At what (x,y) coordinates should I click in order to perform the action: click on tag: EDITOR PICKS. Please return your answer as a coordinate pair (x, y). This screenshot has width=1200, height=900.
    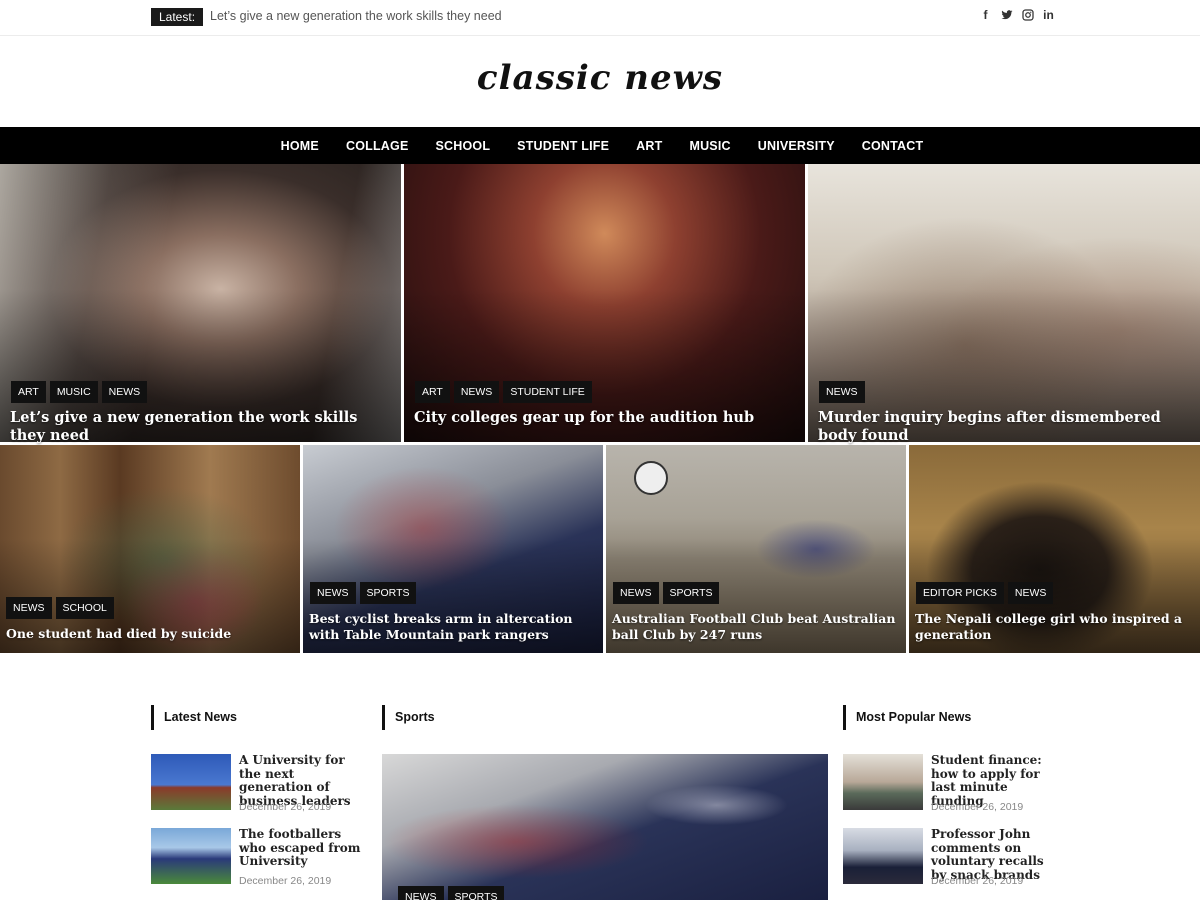
    Looking at the image, I should click on (960, 593).